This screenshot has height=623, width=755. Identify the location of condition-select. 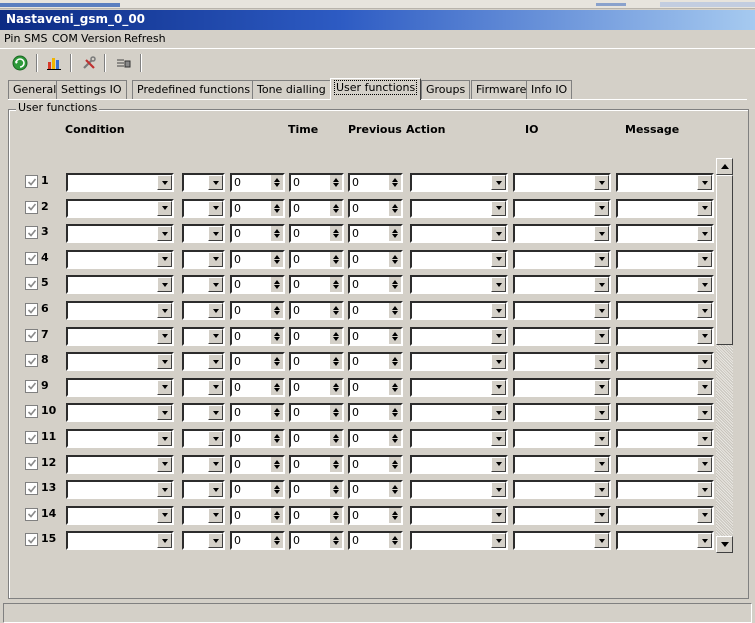
(120, 362).